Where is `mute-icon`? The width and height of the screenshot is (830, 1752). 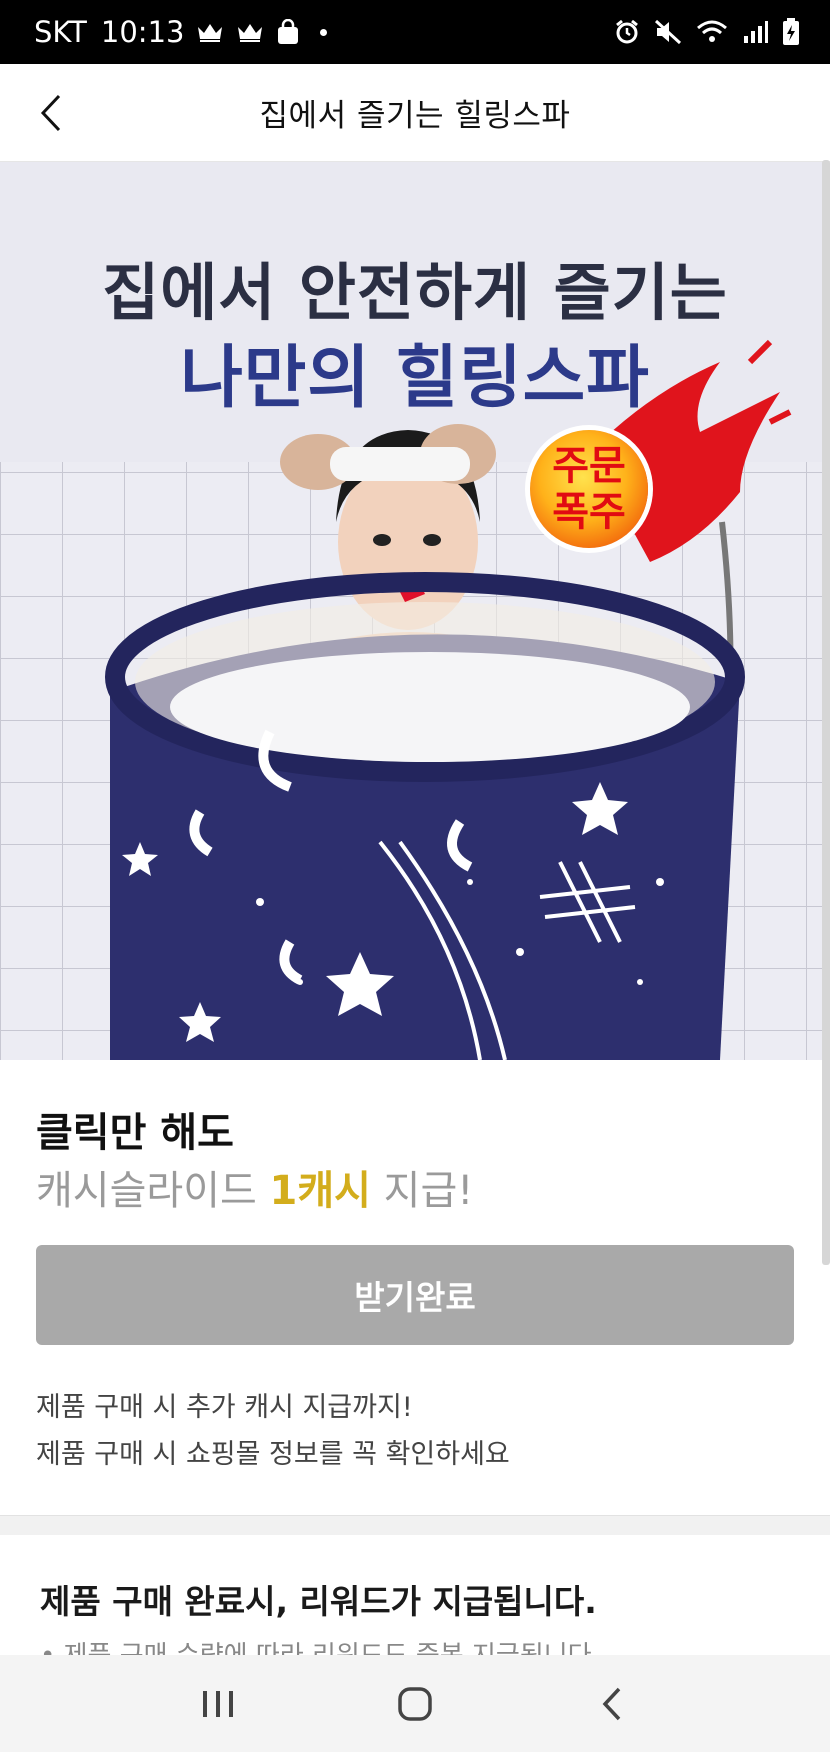
mute-icon is located at coordinates (668, 32).